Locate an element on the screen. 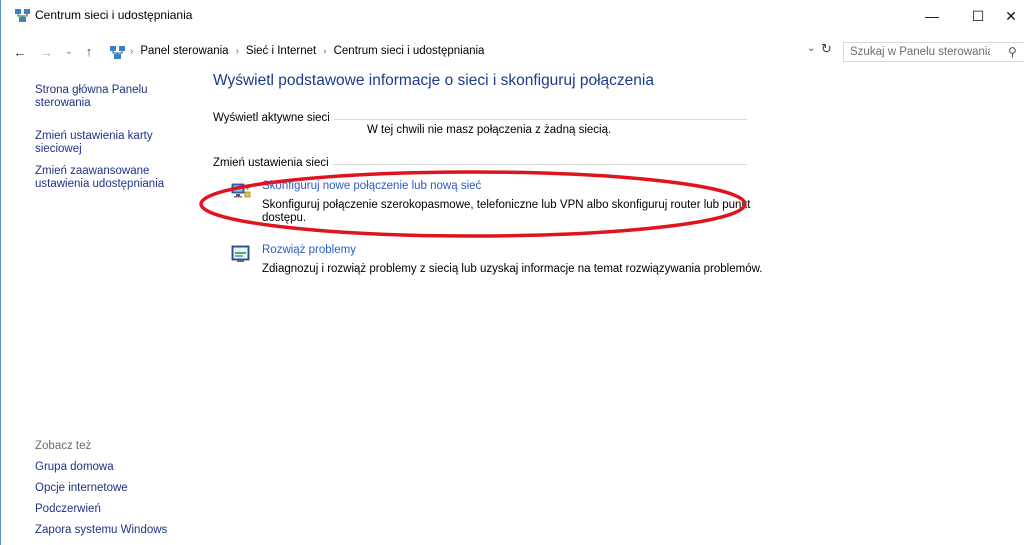 This screenshot has height=545, width=1024. search-input is located at coordinates (920, 52).